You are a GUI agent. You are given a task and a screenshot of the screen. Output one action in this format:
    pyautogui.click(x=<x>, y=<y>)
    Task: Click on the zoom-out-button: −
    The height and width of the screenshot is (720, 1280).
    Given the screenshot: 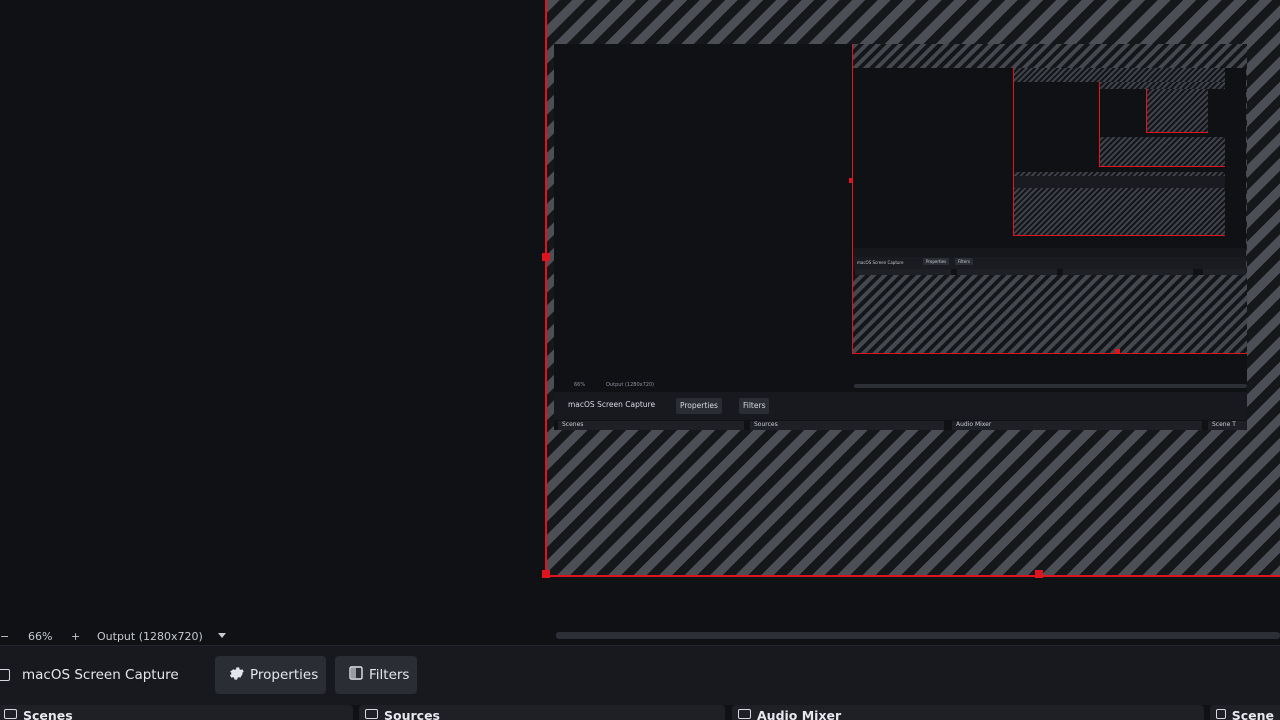 What is the action you would take?
    pyautogui.click(x=4, y=636)
    